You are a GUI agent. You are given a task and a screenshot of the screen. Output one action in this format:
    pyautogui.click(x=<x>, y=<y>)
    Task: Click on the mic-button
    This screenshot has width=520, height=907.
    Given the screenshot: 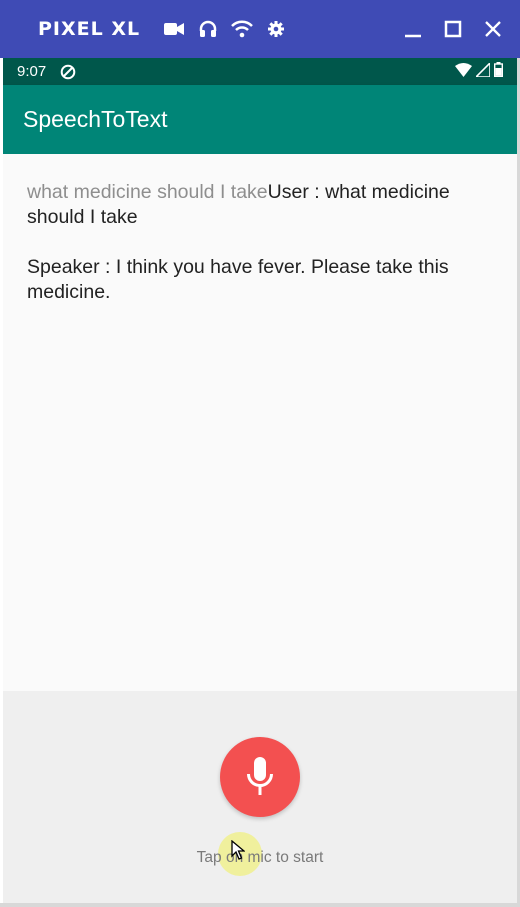 What is the action you would take?
    pyautogui.click(x=260, y=777)
    